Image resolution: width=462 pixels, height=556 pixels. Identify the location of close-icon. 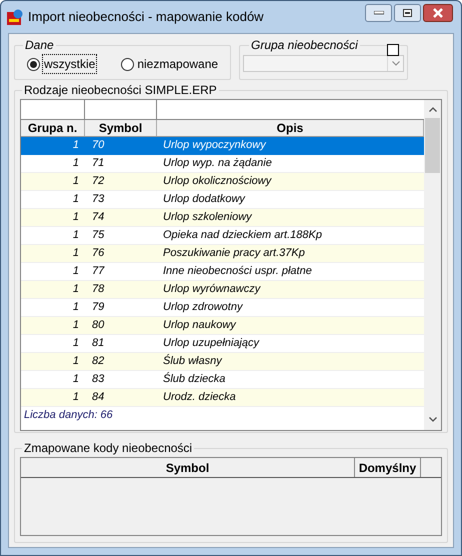
(438, 13).